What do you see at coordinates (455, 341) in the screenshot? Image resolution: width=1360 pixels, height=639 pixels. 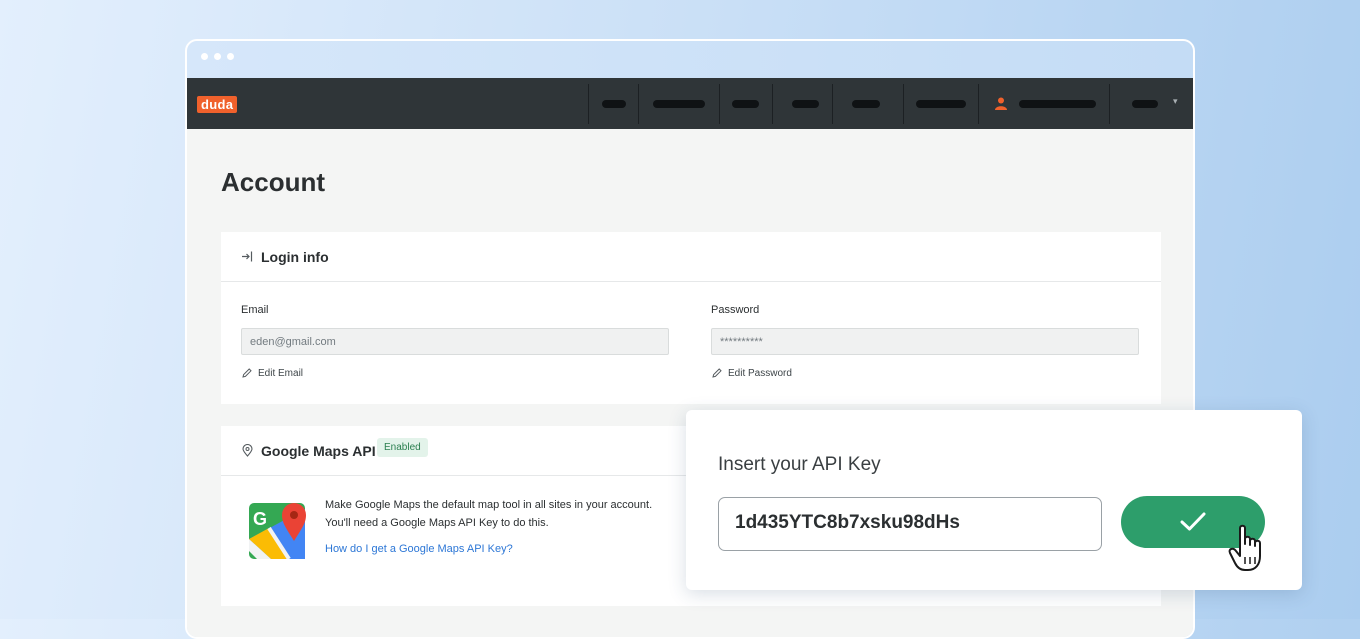 I see `email-field: eden@gmail.com` at bounding box center [455, 341].